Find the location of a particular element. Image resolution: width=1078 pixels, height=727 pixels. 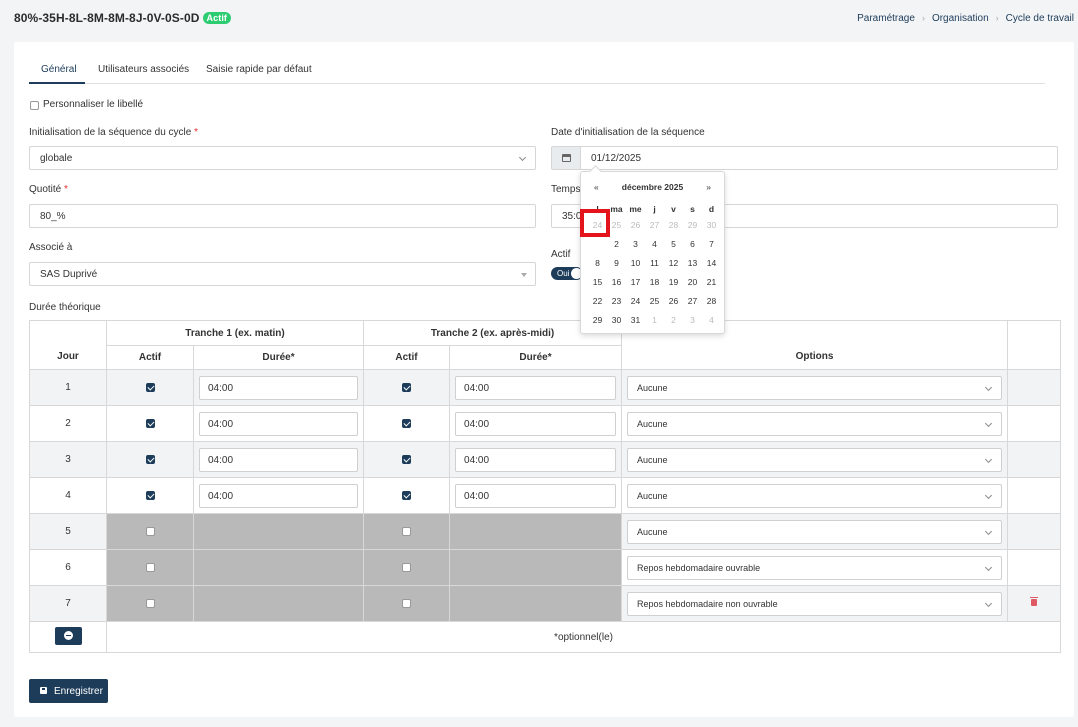

options-select: Repos hebdomadaire non ouvrable is located at coordinates (815, 603).